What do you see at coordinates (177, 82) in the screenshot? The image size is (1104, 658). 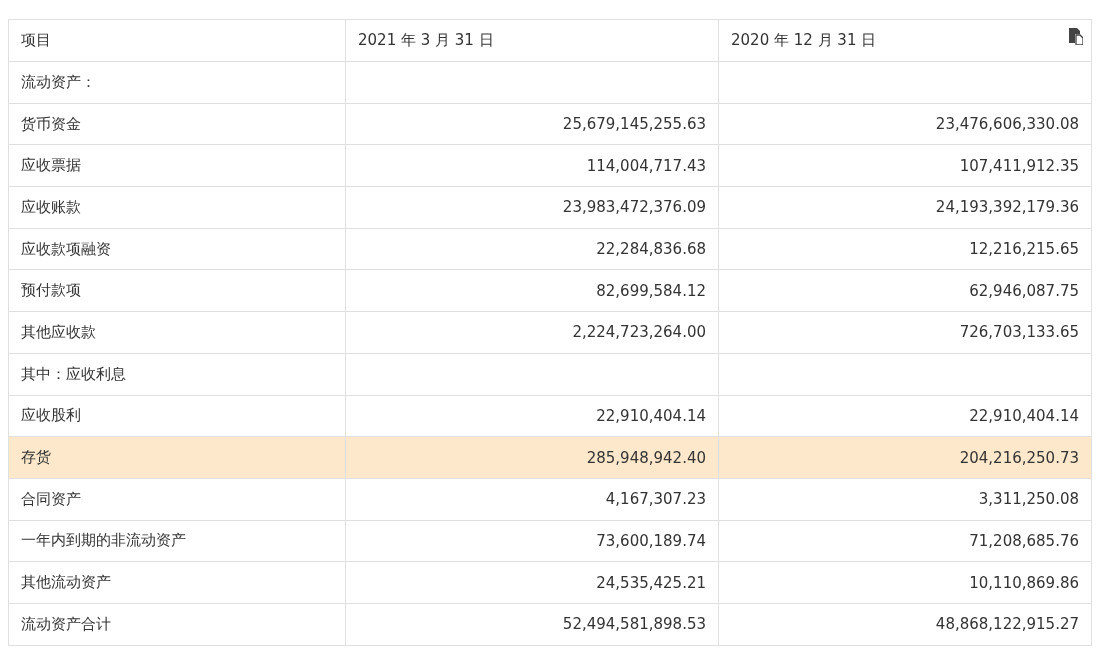 I see `table-cell: 流动资产：` at bounding box center [177, 82].